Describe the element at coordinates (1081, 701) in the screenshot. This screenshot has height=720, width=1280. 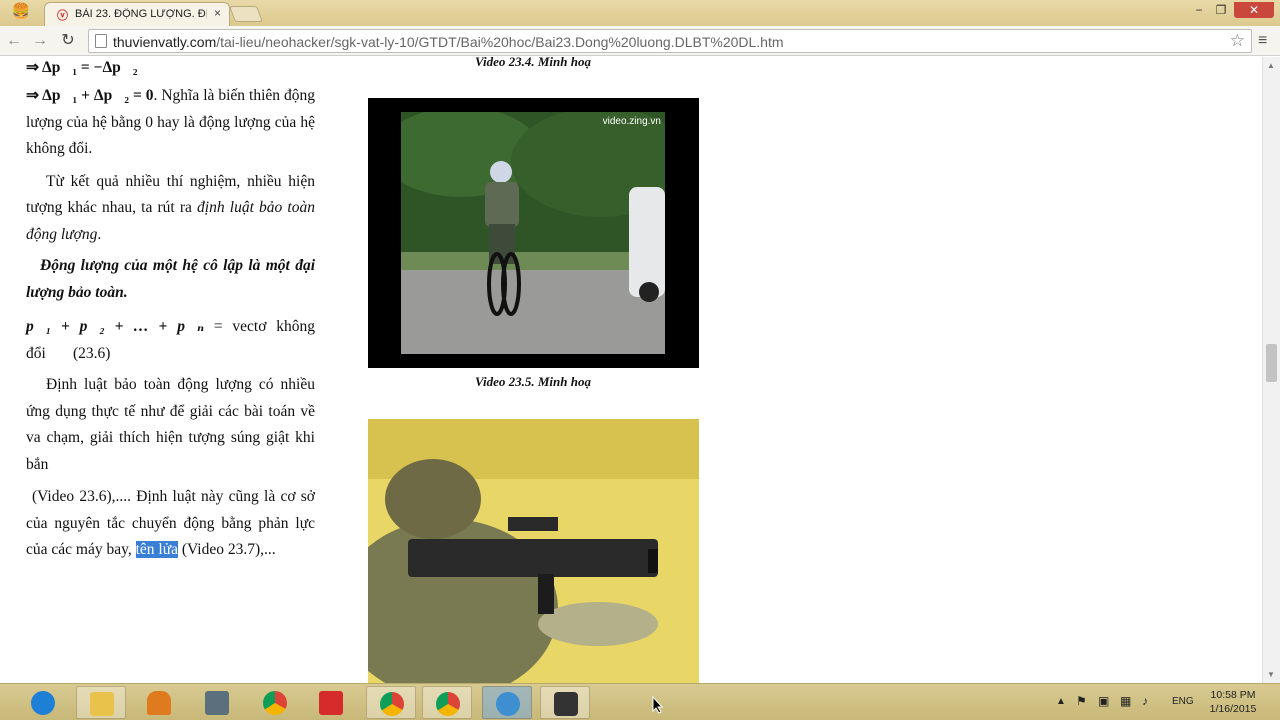
I see `flag-icon: ⚑` at that location.